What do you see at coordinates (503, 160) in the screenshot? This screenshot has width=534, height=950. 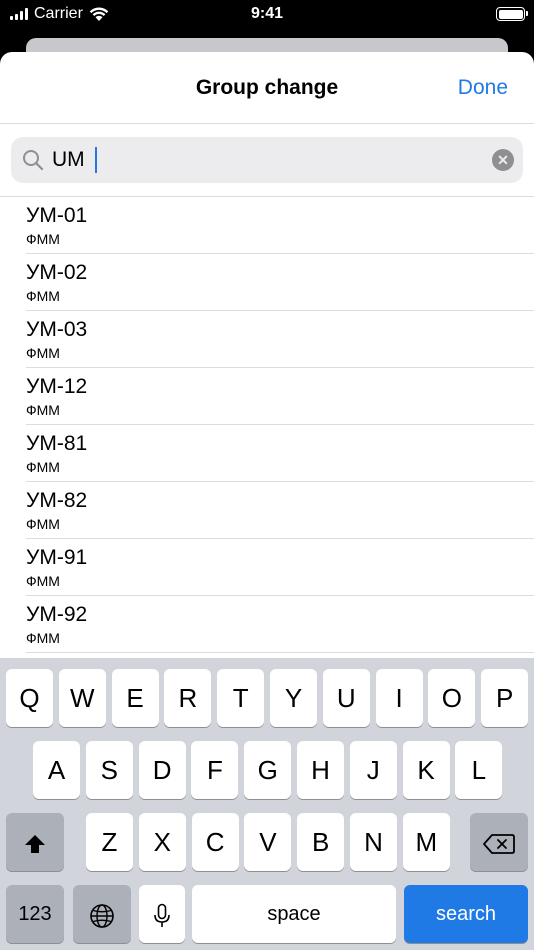 I see `clear-icon: ✕` at bounding box center [503, 160].